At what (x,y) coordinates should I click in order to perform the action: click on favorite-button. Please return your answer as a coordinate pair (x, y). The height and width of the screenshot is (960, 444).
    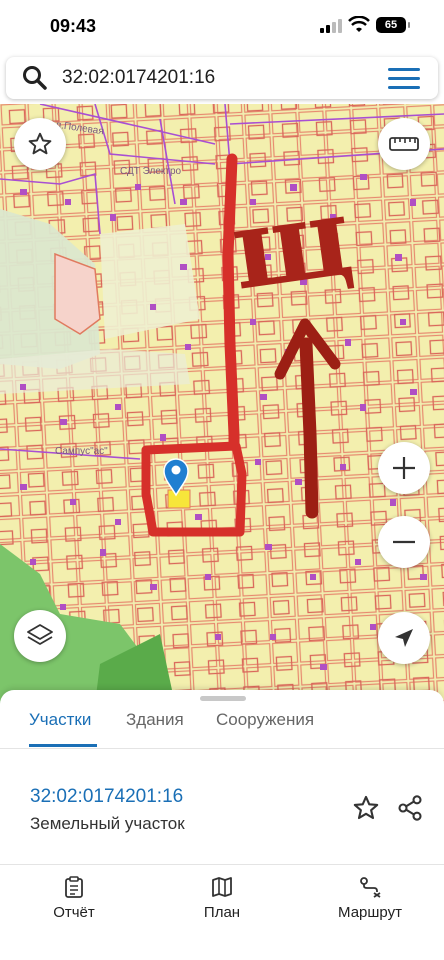
    Looking at the image, I should click on (40, 144).